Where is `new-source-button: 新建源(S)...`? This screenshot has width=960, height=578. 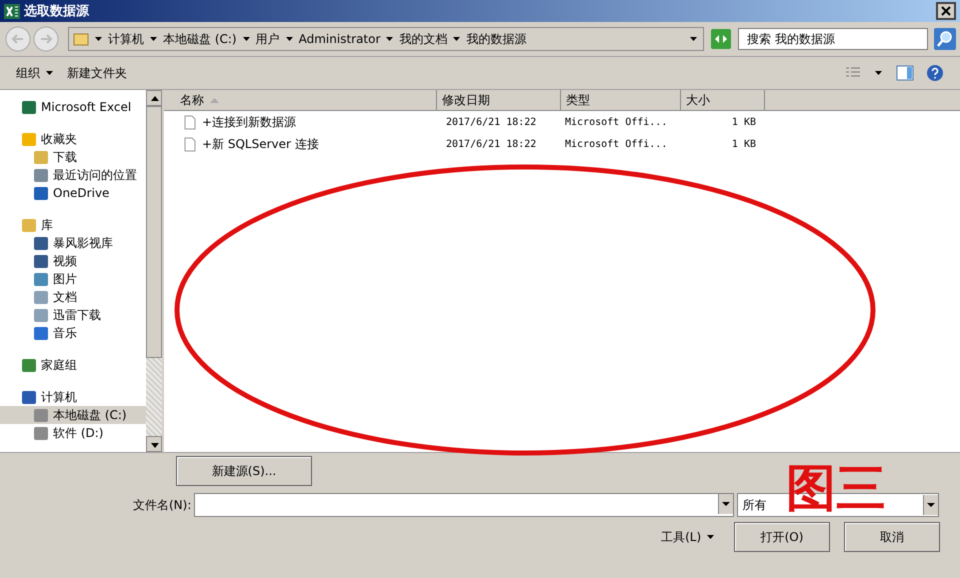
new-source-button: 新建源(S)... is located at coordinates (244, 471).